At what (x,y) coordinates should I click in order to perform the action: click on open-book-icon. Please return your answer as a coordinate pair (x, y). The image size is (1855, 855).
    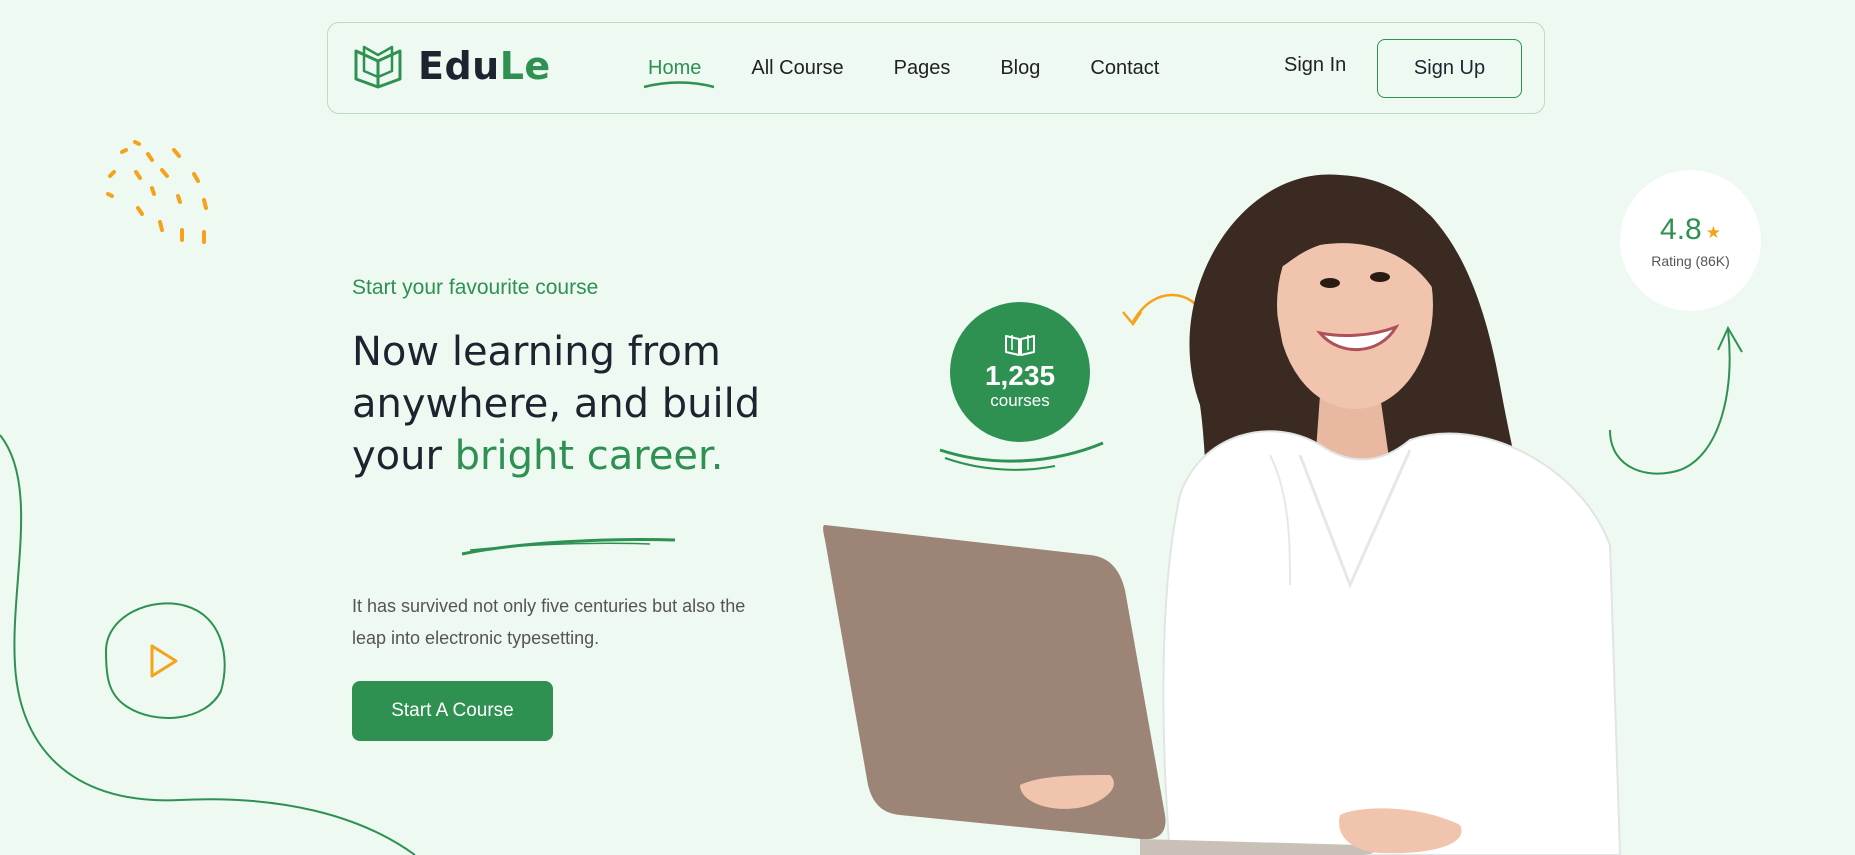
    Looking at the image, I should click on (378, 67).